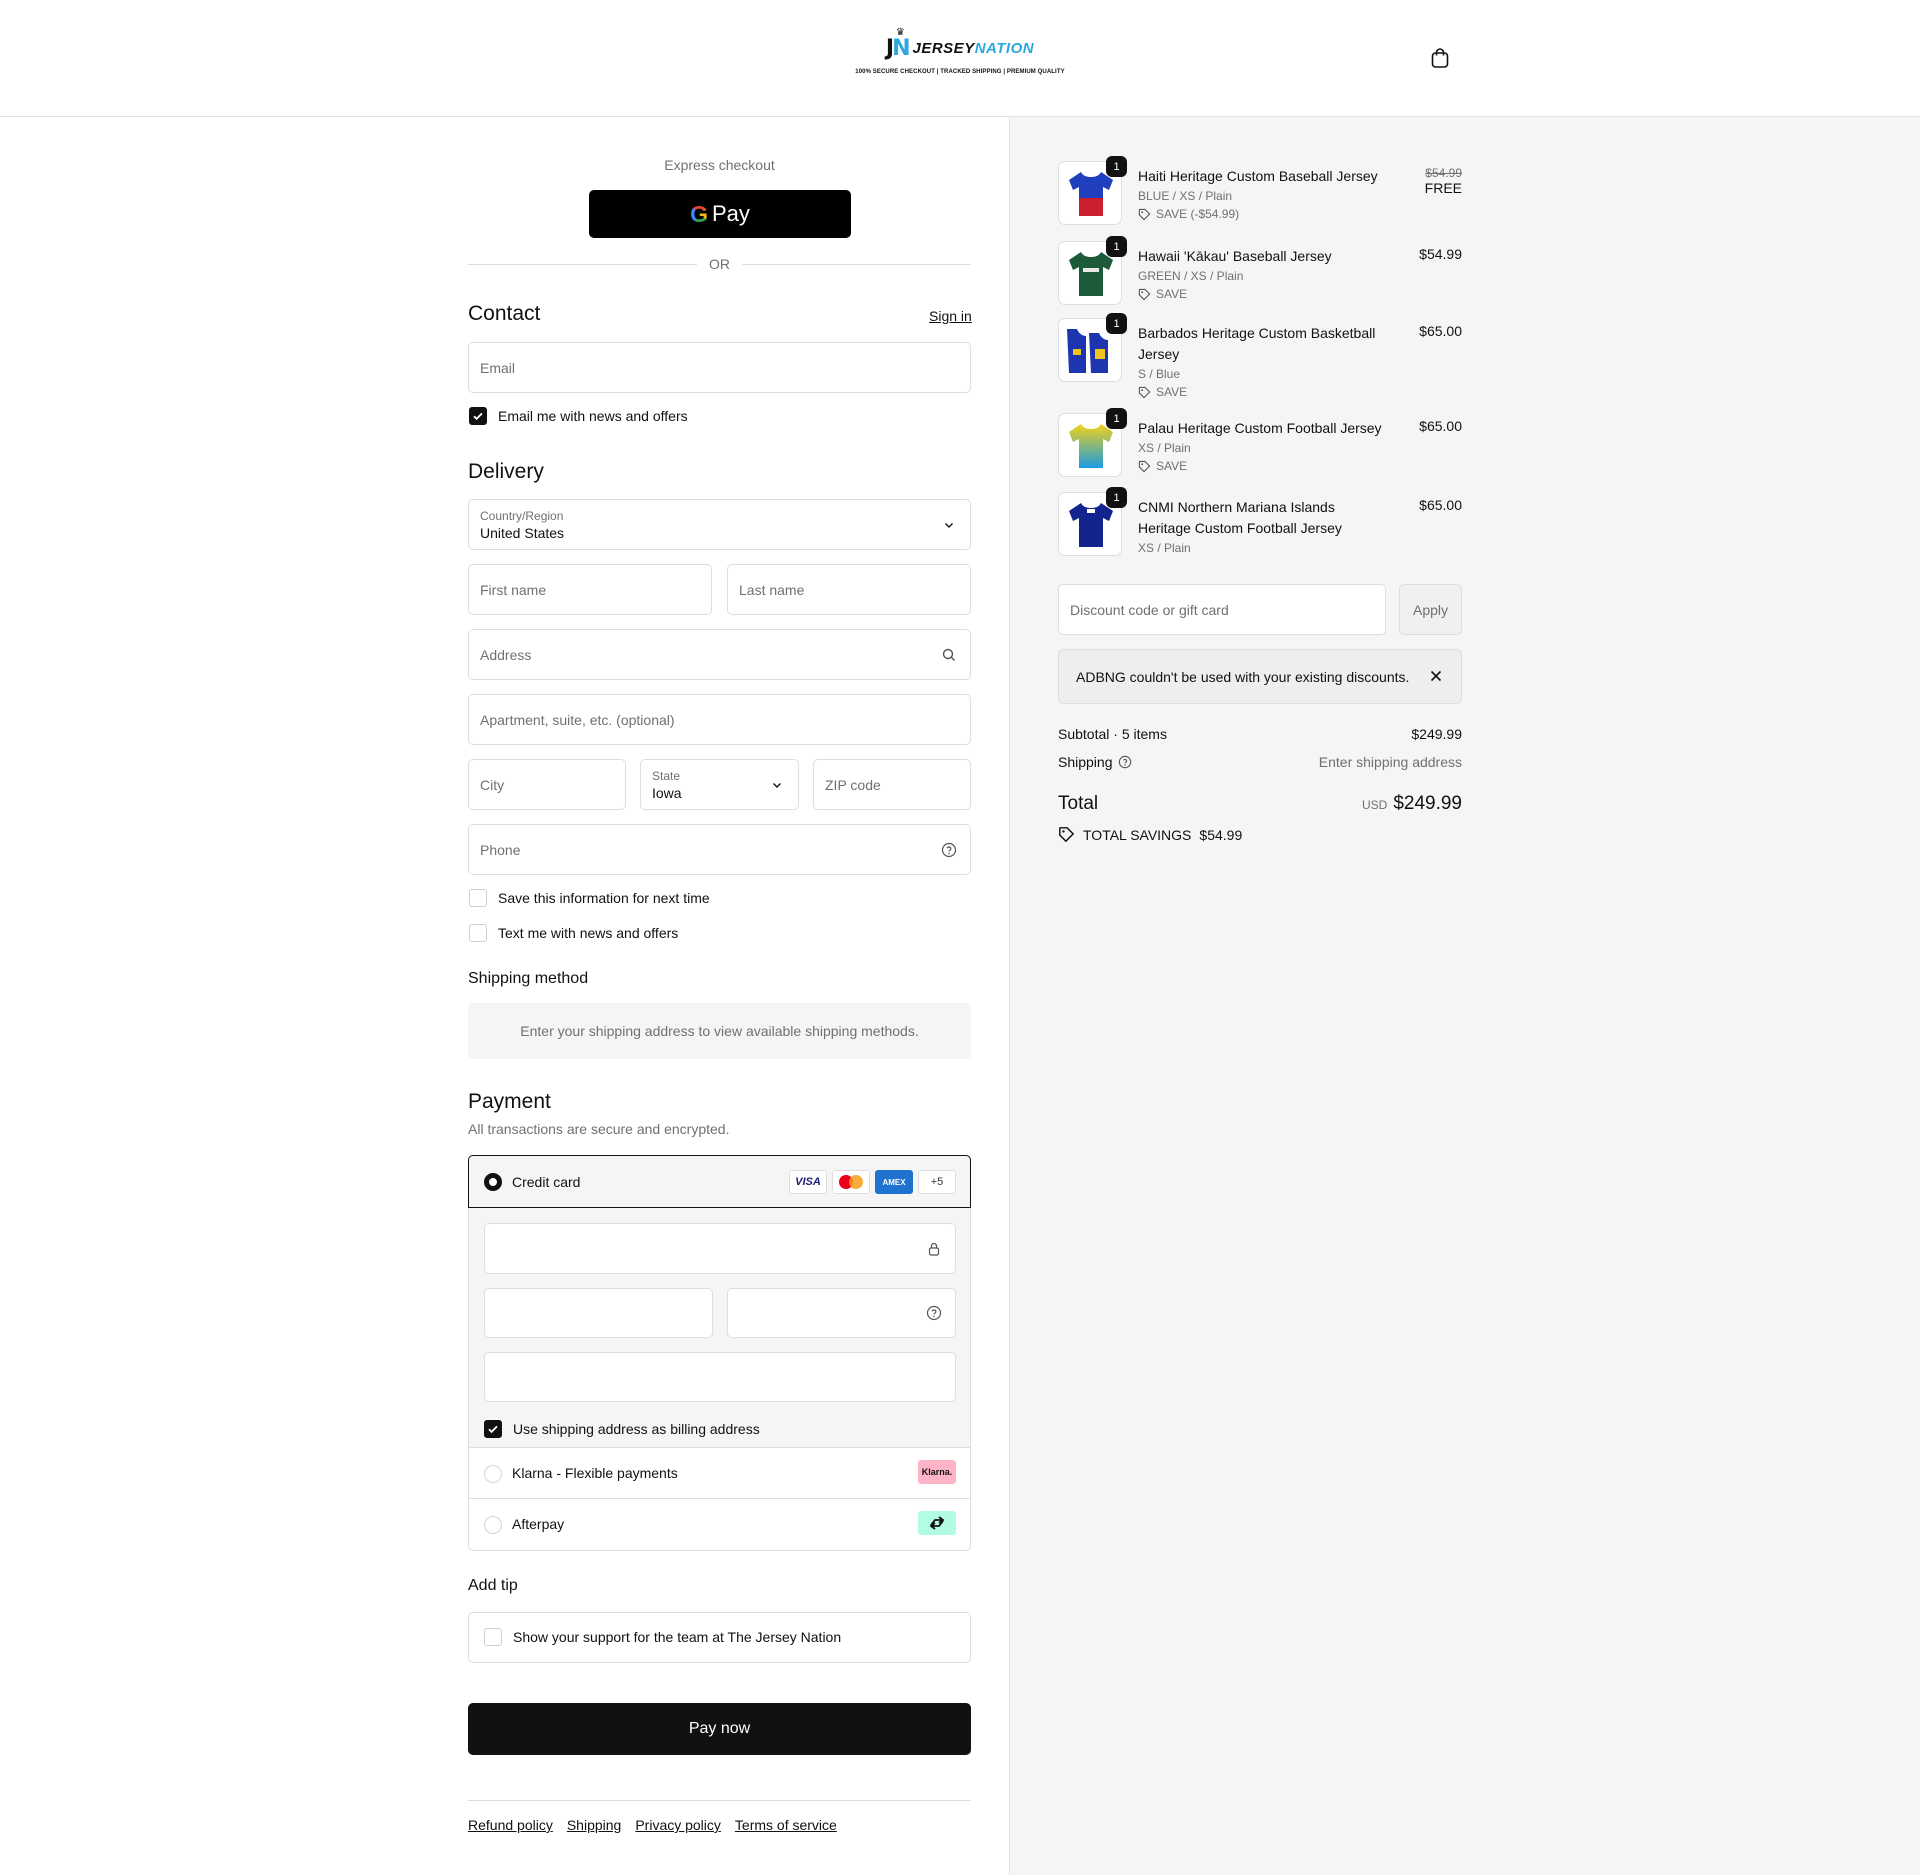 The image size is (1920, 1875). I want to click on klarna-radio, so click(493, 1474).